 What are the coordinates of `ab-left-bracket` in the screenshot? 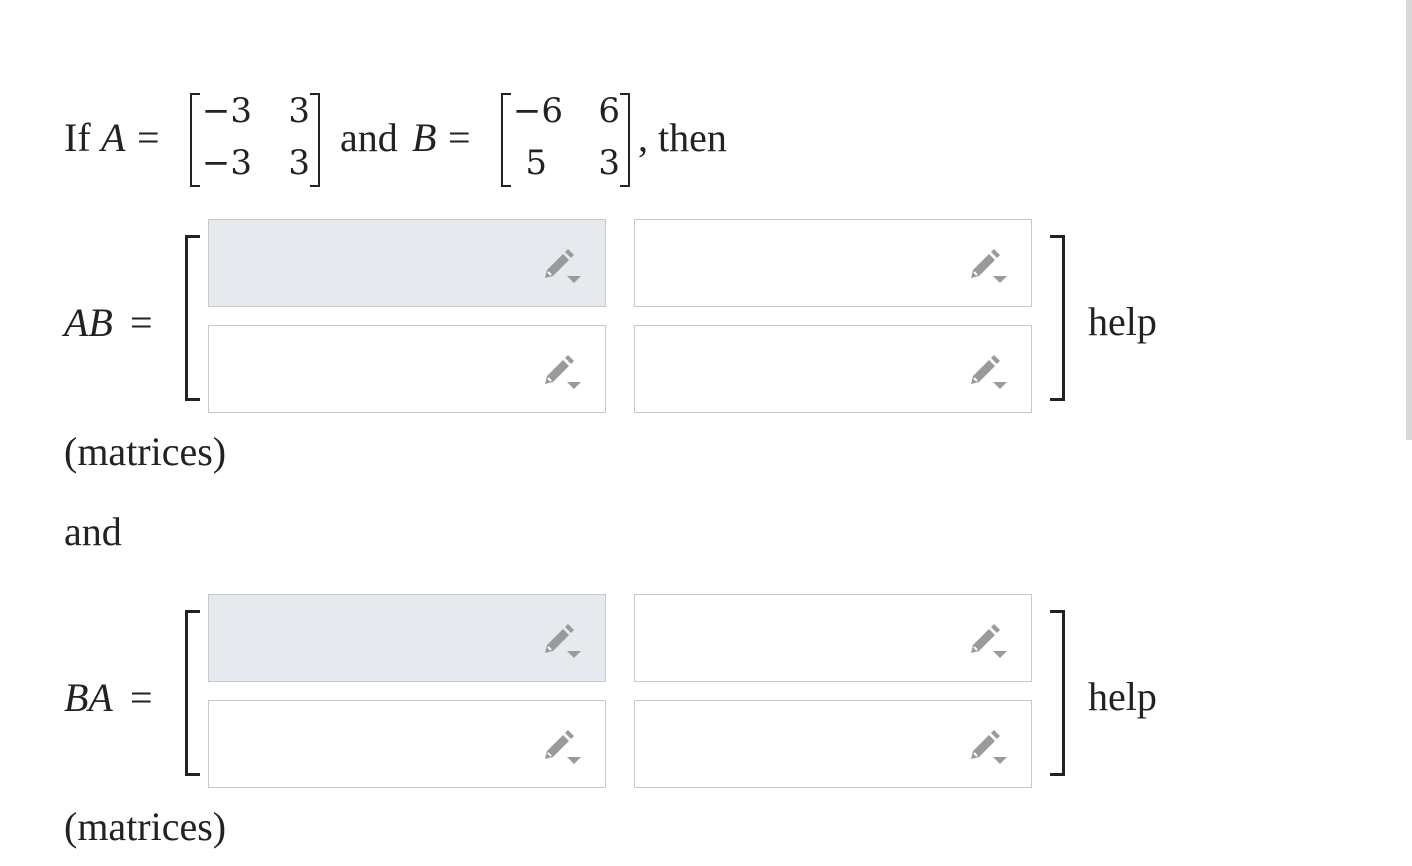 It's located at (192, 318).